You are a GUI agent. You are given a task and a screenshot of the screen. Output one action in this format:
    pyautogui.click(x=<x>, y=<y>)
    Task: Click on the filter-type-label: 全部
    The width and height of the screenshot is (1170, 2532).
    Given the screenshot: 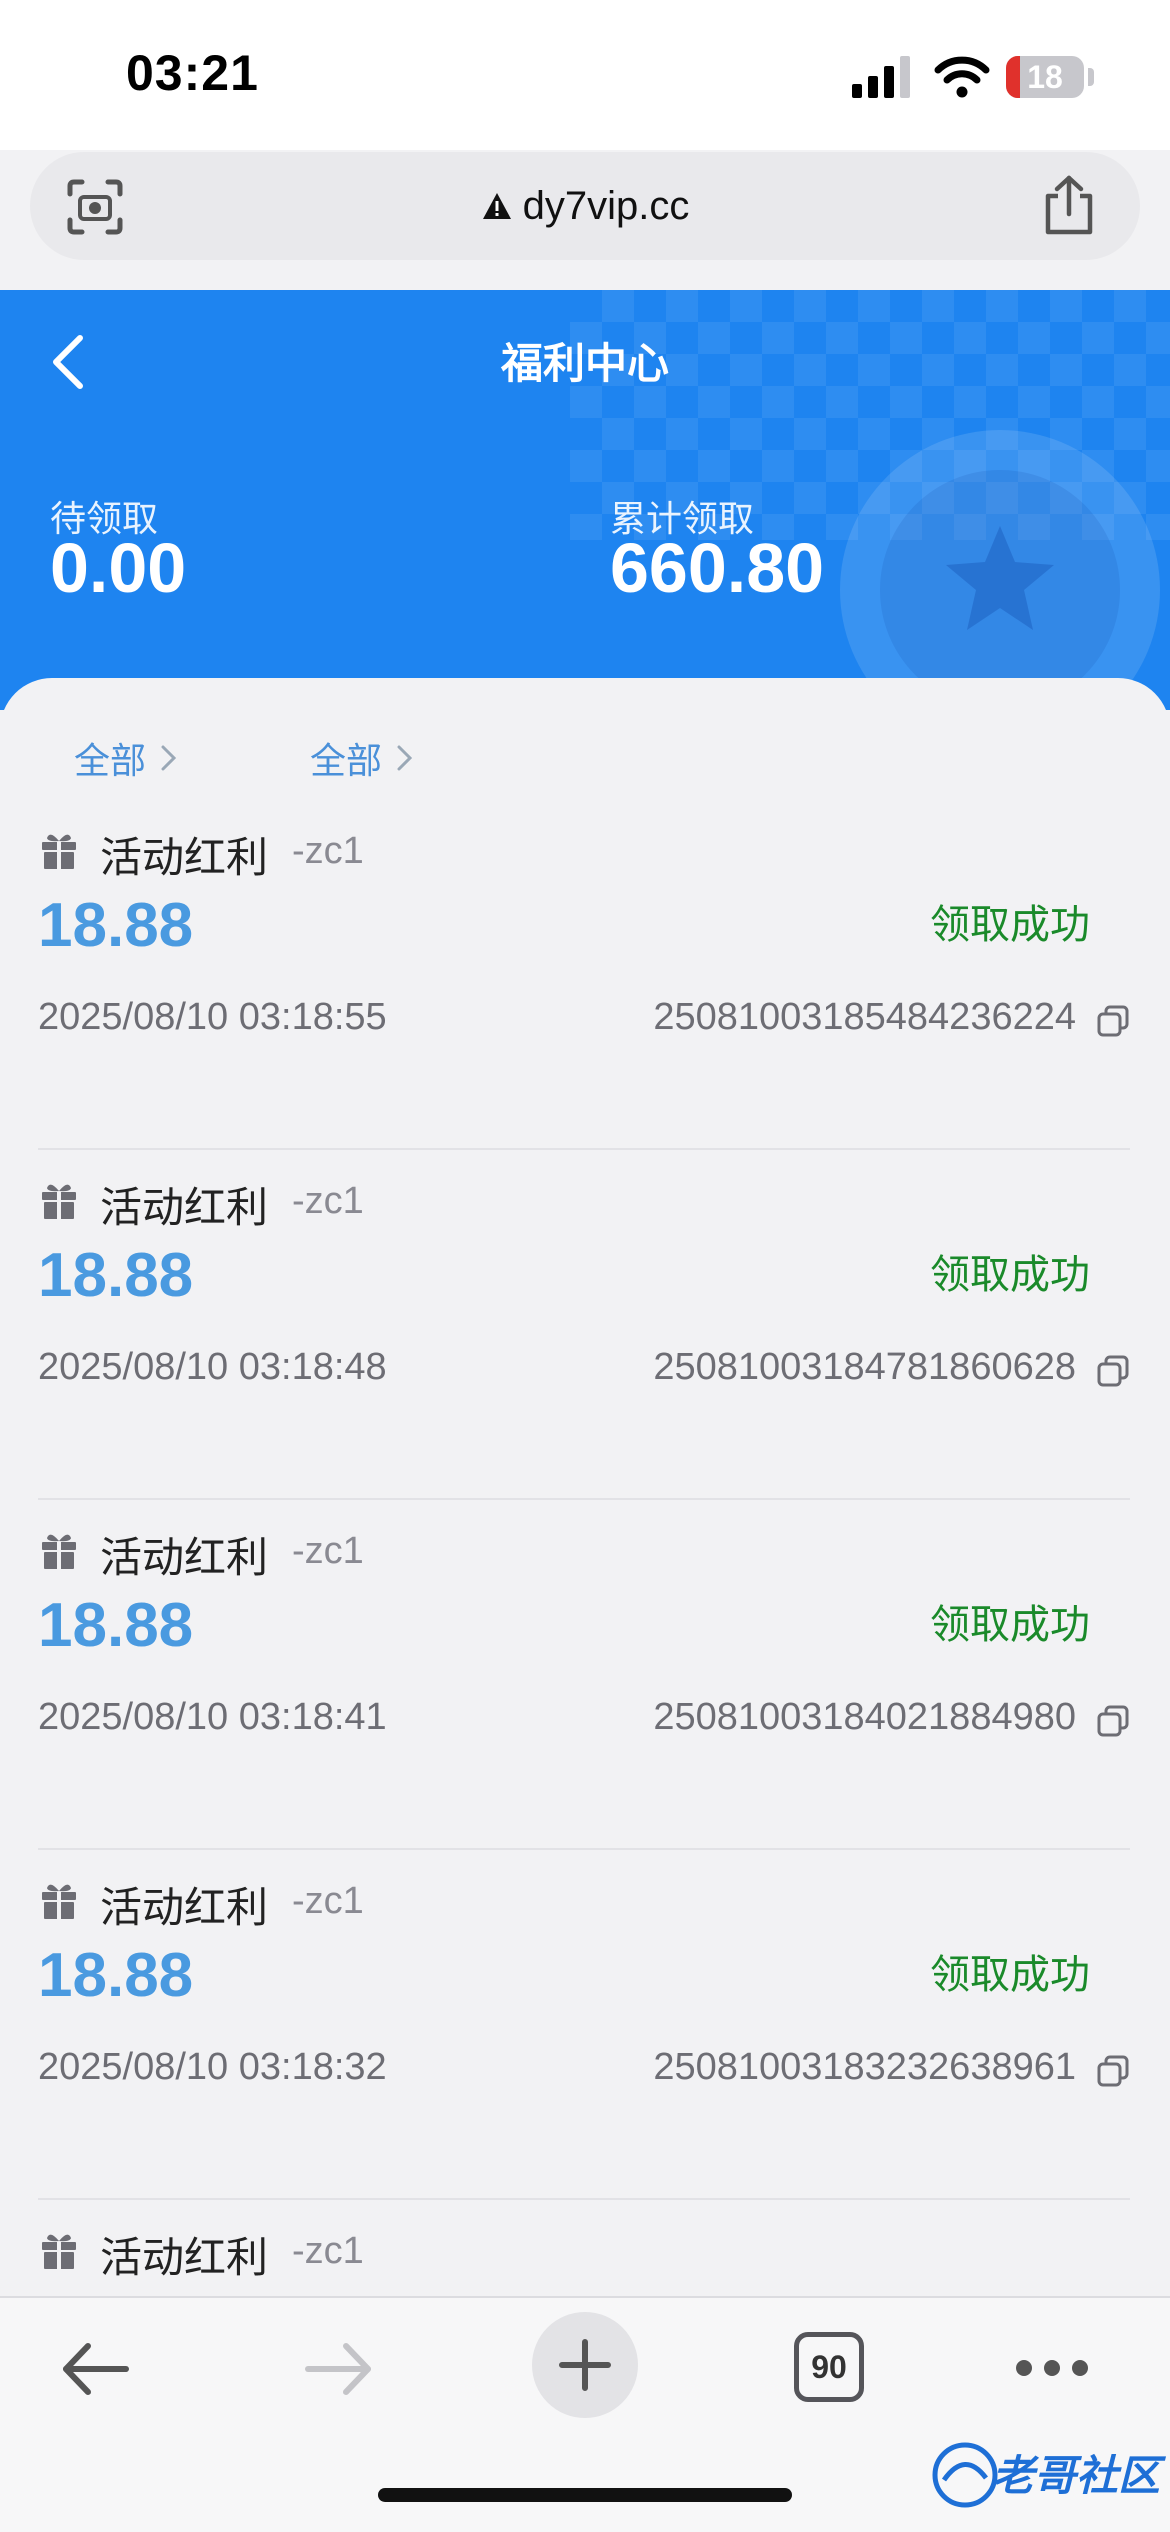 What is the action you would take?
    pyautogui.click(x=110, y=761)
    